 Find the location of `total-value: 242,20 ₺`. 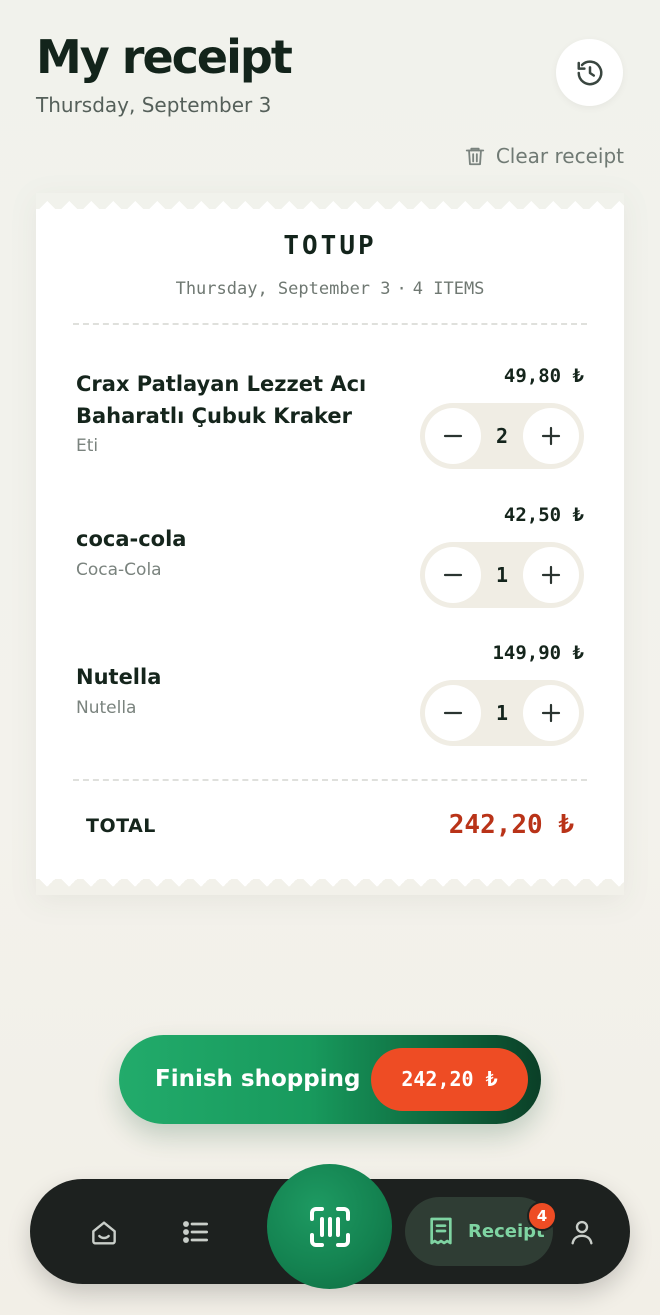

total-value: 242,20 ₺ is located at coordinates (511, 825).